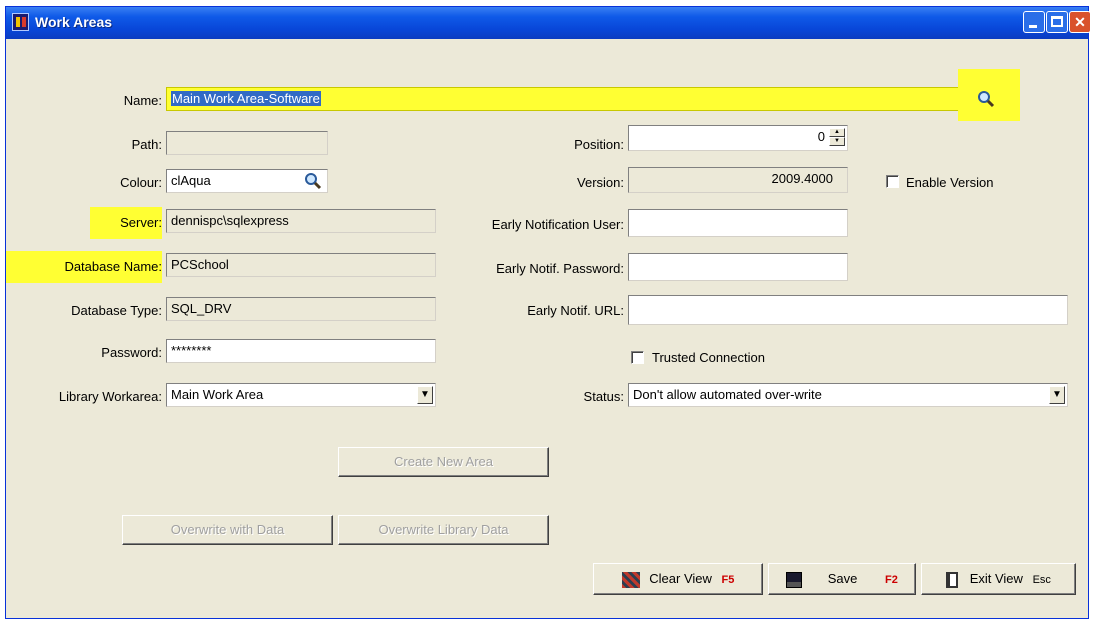 The height and width of the screenshot is (622, 1093). Describe the element at coordinates (892, 181) in the screenshot. I see `enable-version-checkbox` at that location.